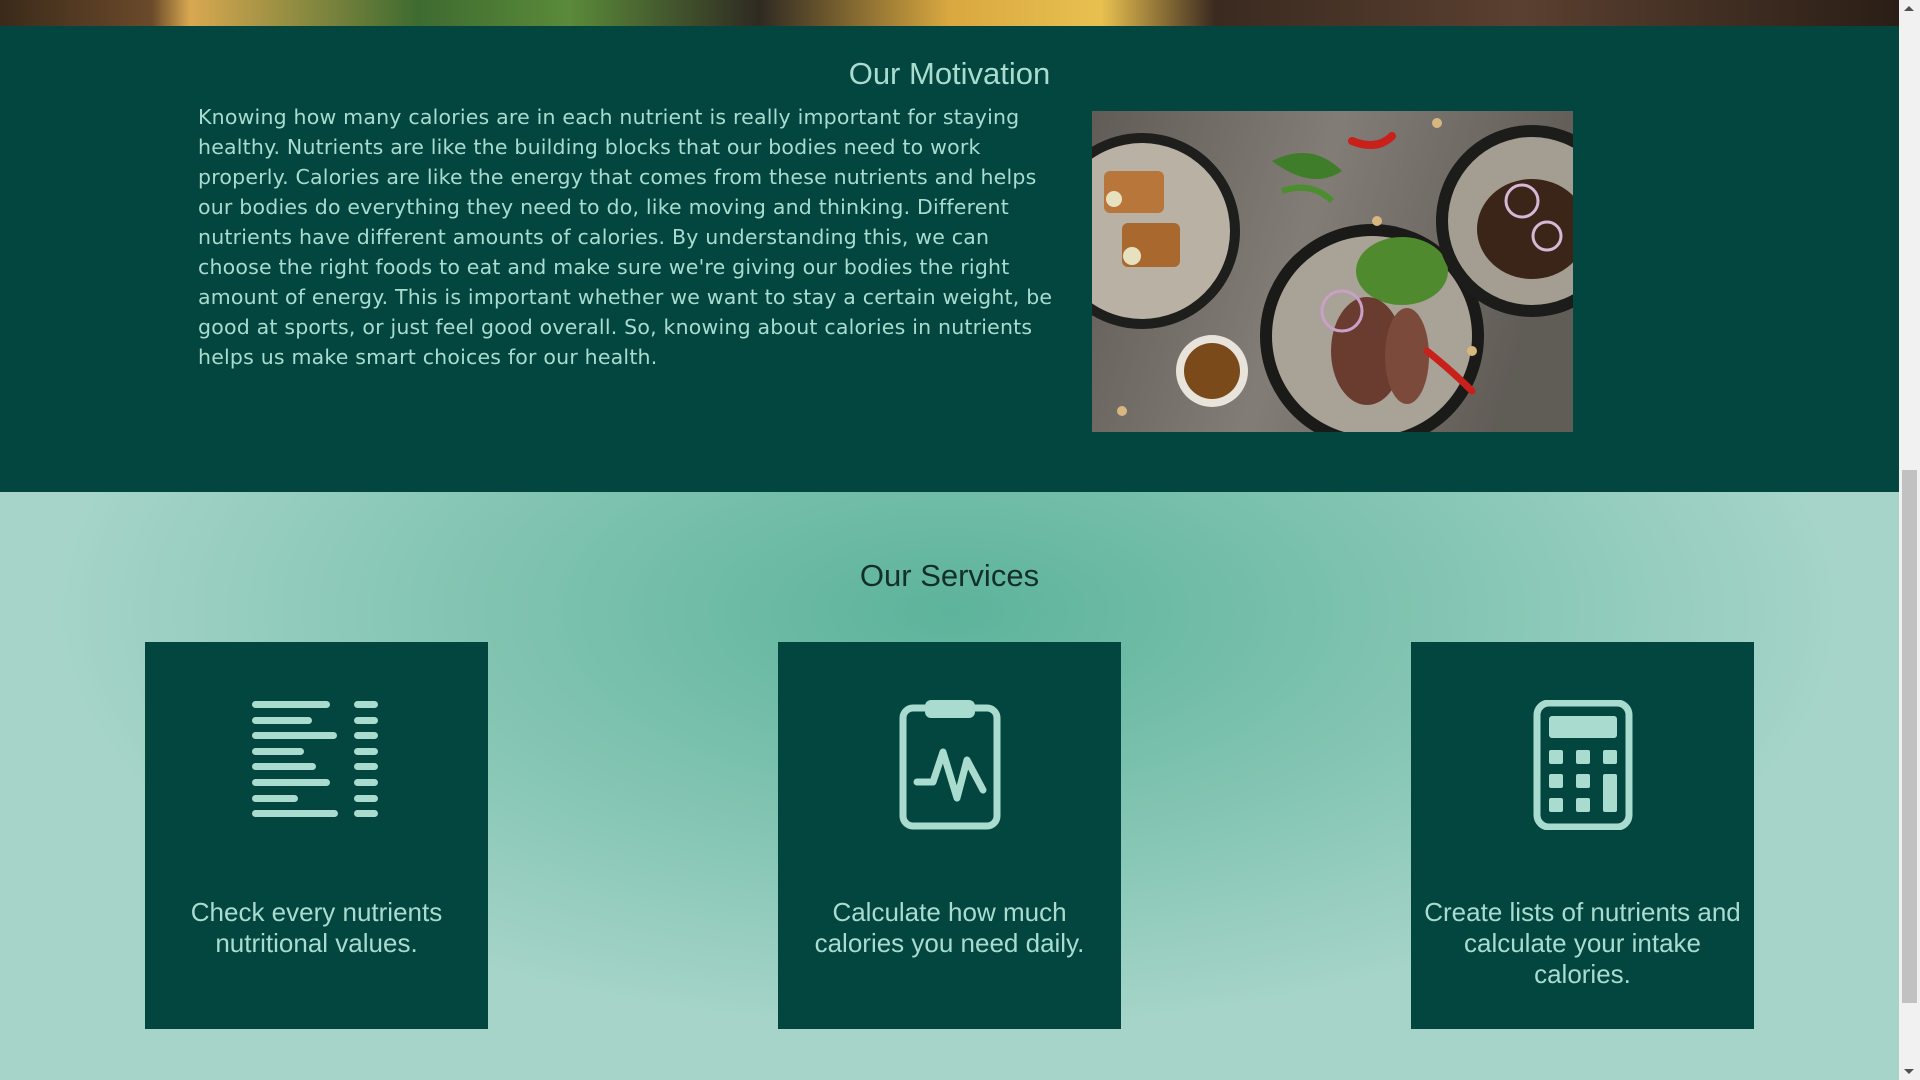 This screenshot has width=1920, height=1080. I want to click on scroll-up-arrow-icon, so click(1909, 8).